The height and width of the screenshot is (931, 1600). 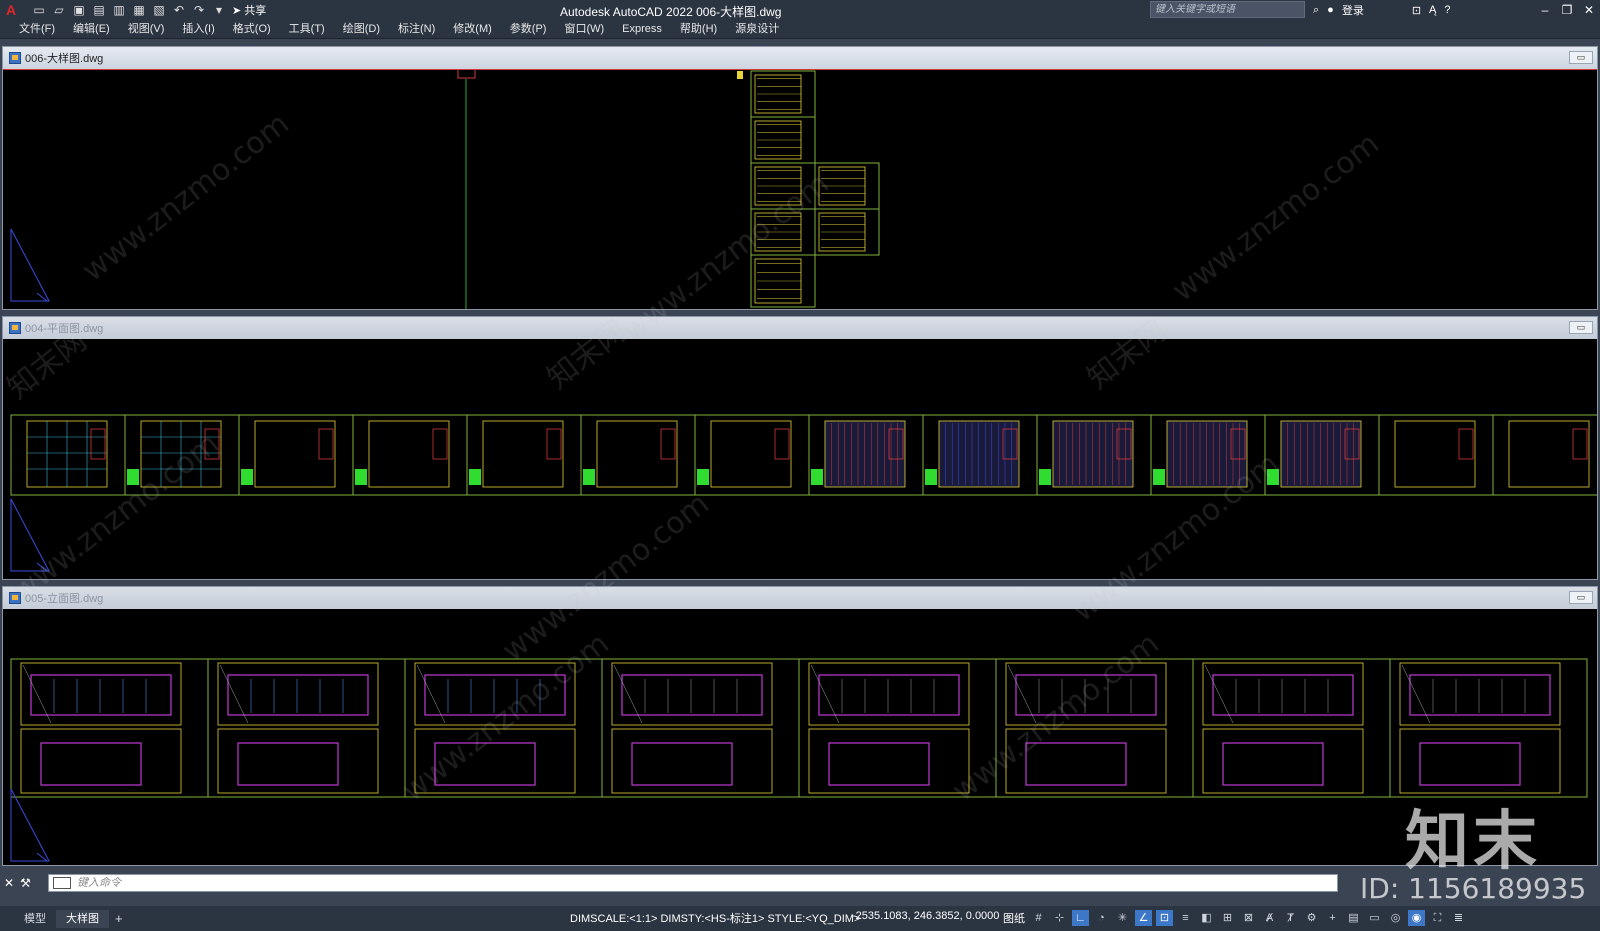 What do you see at coordinates (361, 477) in the screenshot?
I see `legend-block` at bounding box center [361, 477].